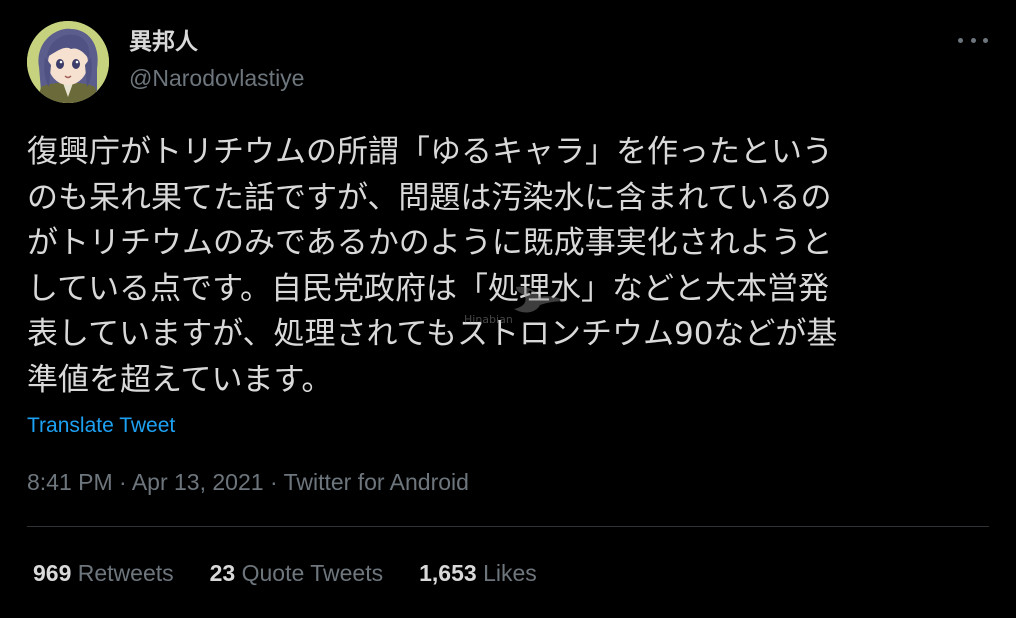 The height and width of the screenshot is (618, 1016). What do you see at coordinates (216, 78) in the screenshot?
I see `user-handle: @Narodovlastiye` at bounding box center [216, 78].